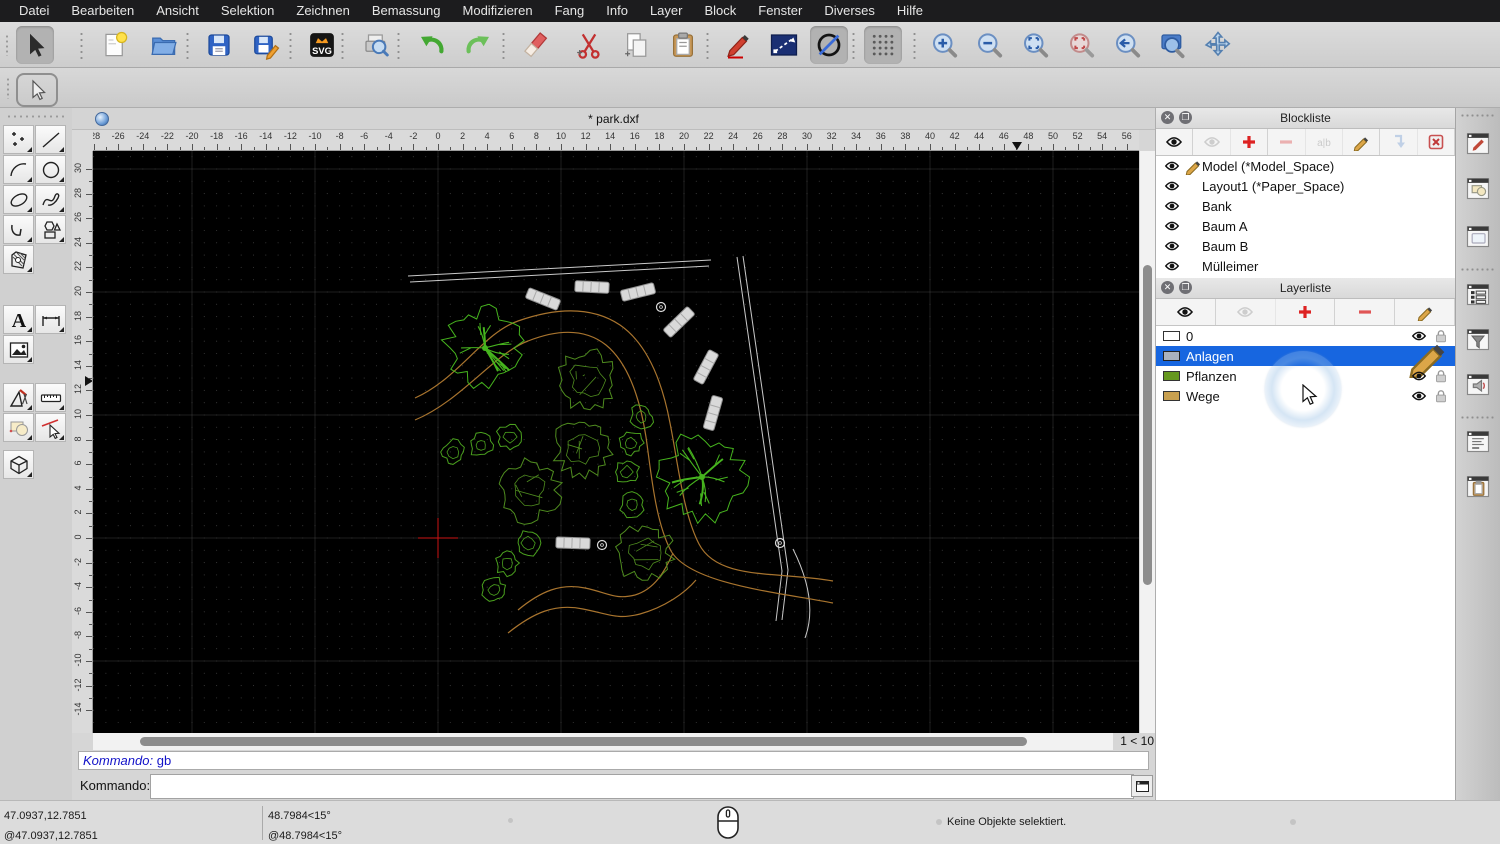 The height and width of the screenshot is (844, 1500). Describe the element at coordinates (1478, 294) in the screenshot. I see `layer-list-panel-button` at that location.